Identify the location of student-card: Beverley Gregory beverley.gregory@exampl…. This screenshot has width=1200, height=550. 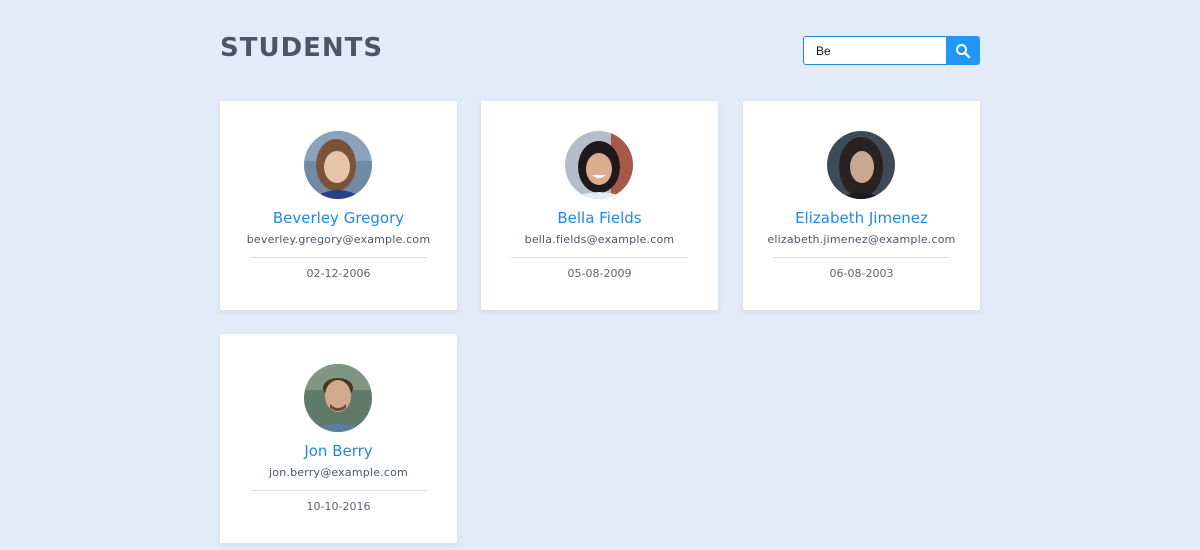
(338, 205).